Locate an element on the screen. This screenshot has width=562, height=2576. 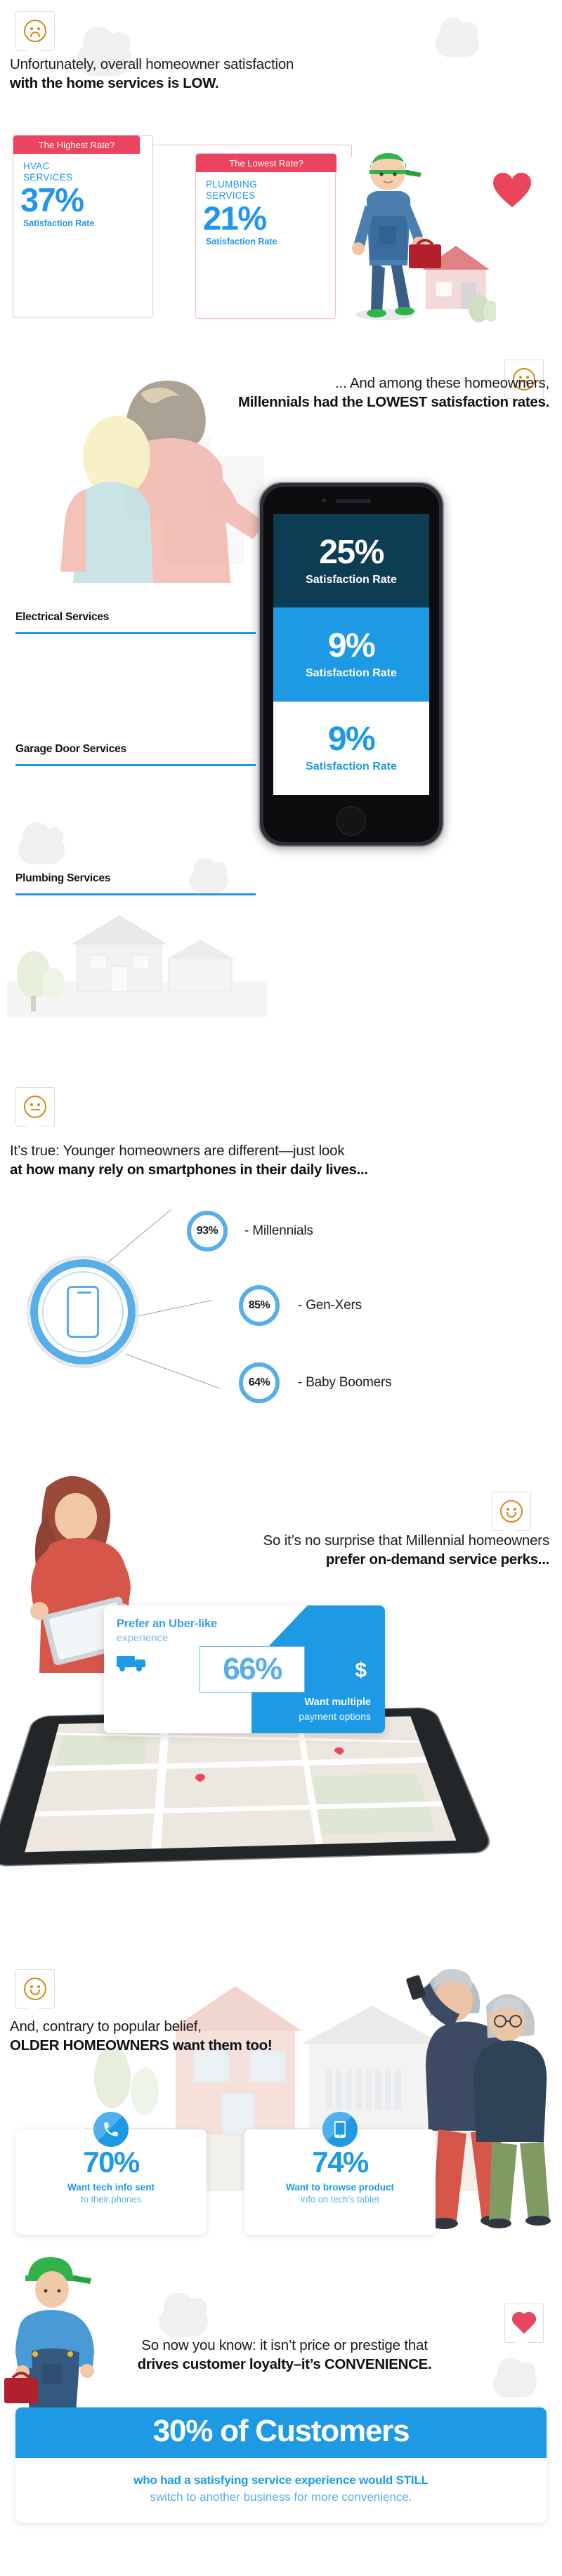
bubble-label-millennials: - Millennials is located at coordinates (278, 1230).